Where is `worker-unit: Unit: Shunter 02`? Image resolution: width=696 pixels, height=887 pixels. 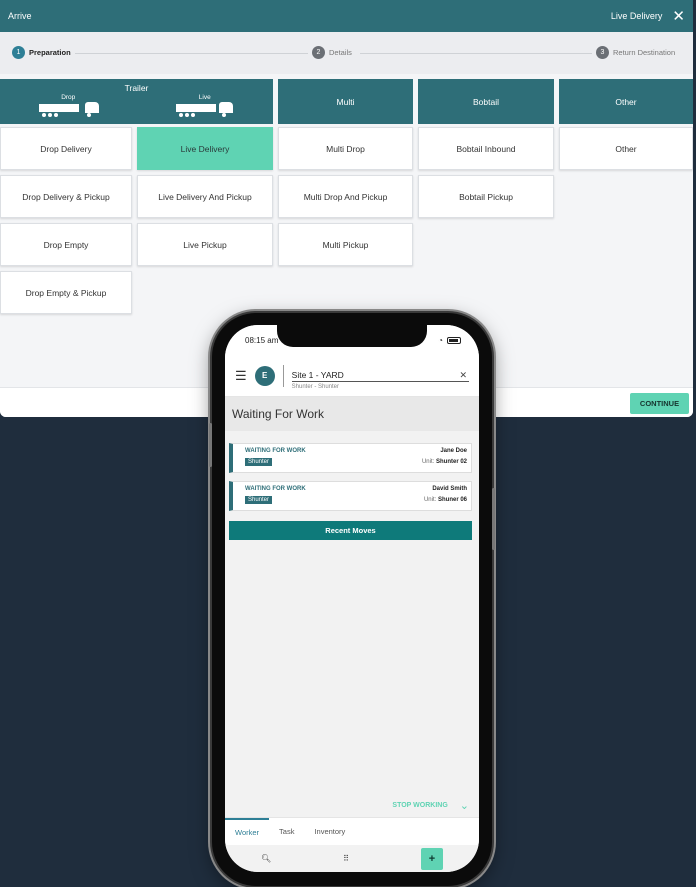 worker-unit: Unit: Shunter 02 is located at coordinates (444, 462).